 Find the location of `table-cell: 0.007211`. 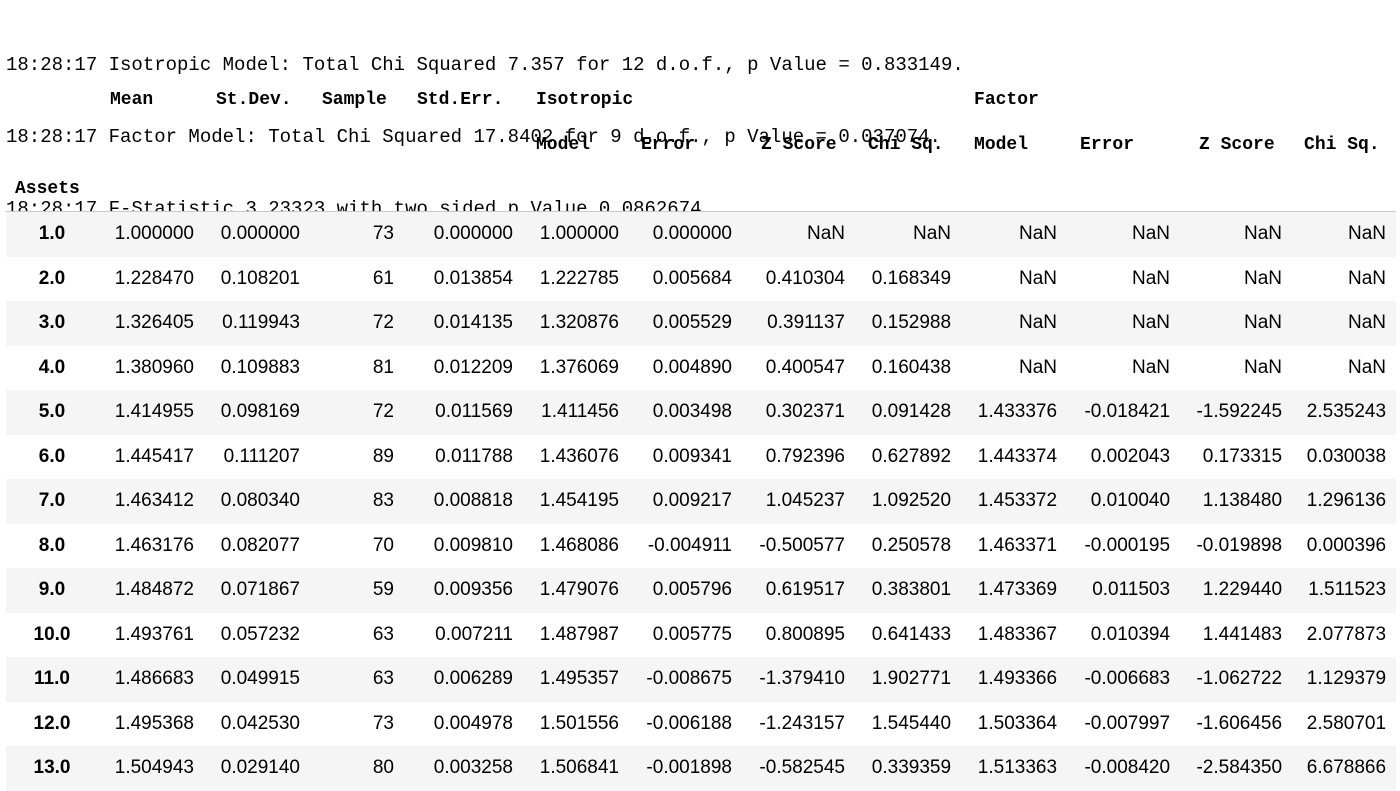

table-cell: 0.007211 is located at coordinates (474, 634).